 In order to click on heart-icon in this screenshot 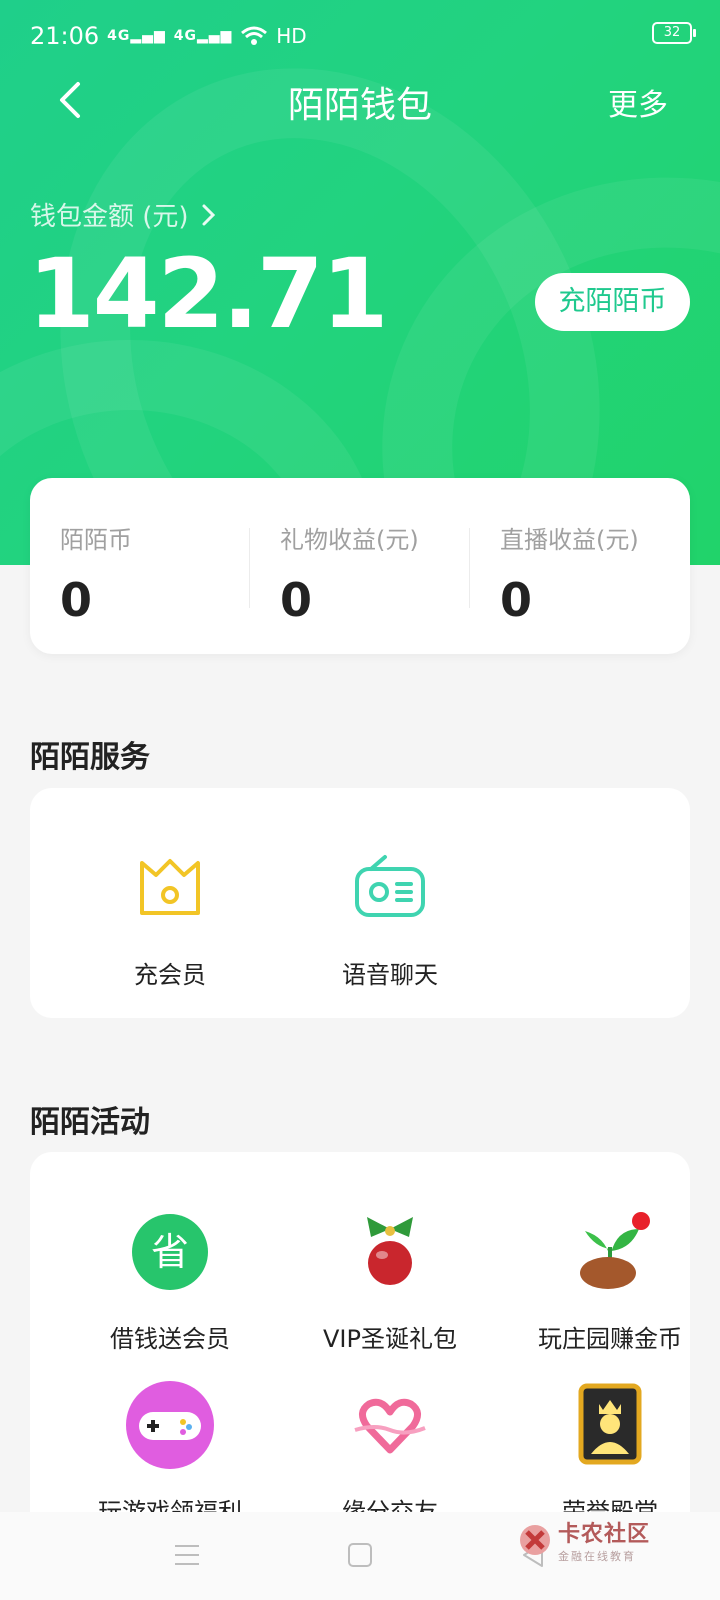, I will do `click(390, 1426)`.